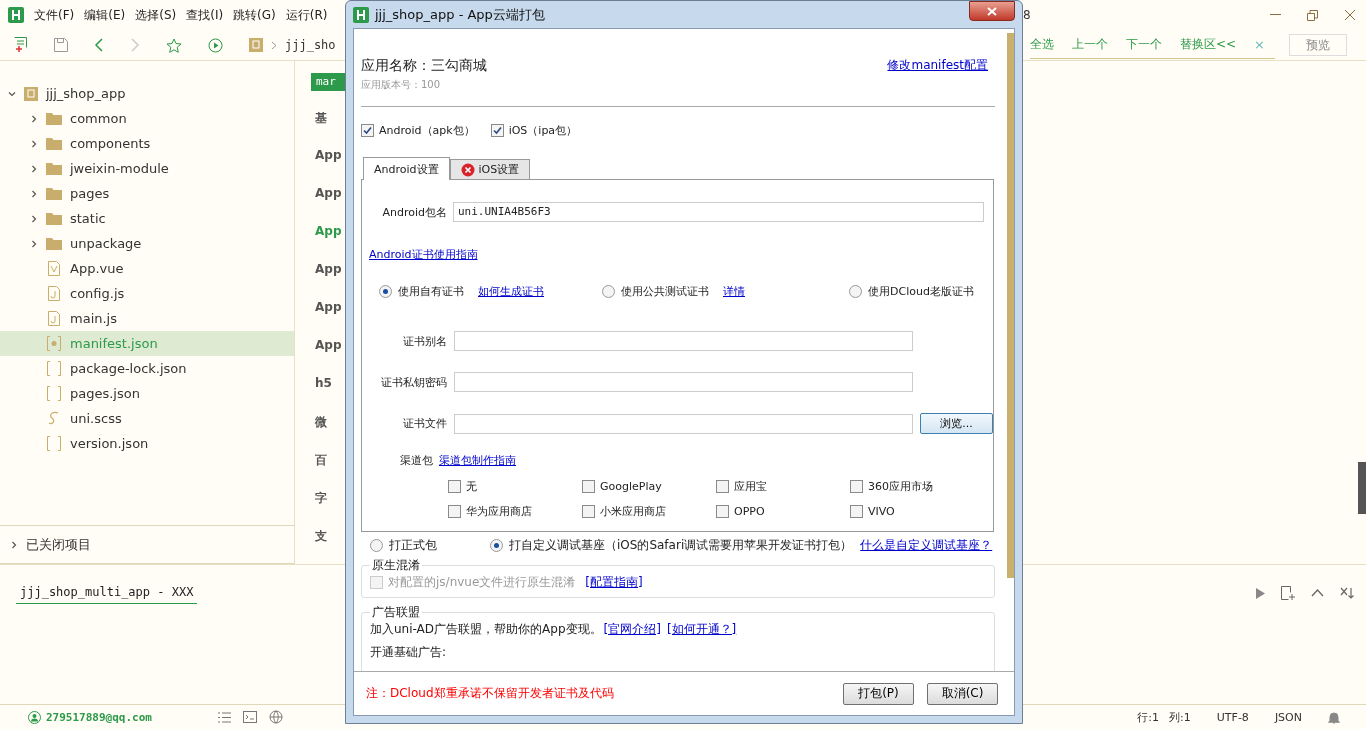 The height and width of the screenshot is (729, 1366). What do you see at coordinates (1275, 15) in the screenshot?
I see `minimize-icon` at bounding box center [1275, 15].